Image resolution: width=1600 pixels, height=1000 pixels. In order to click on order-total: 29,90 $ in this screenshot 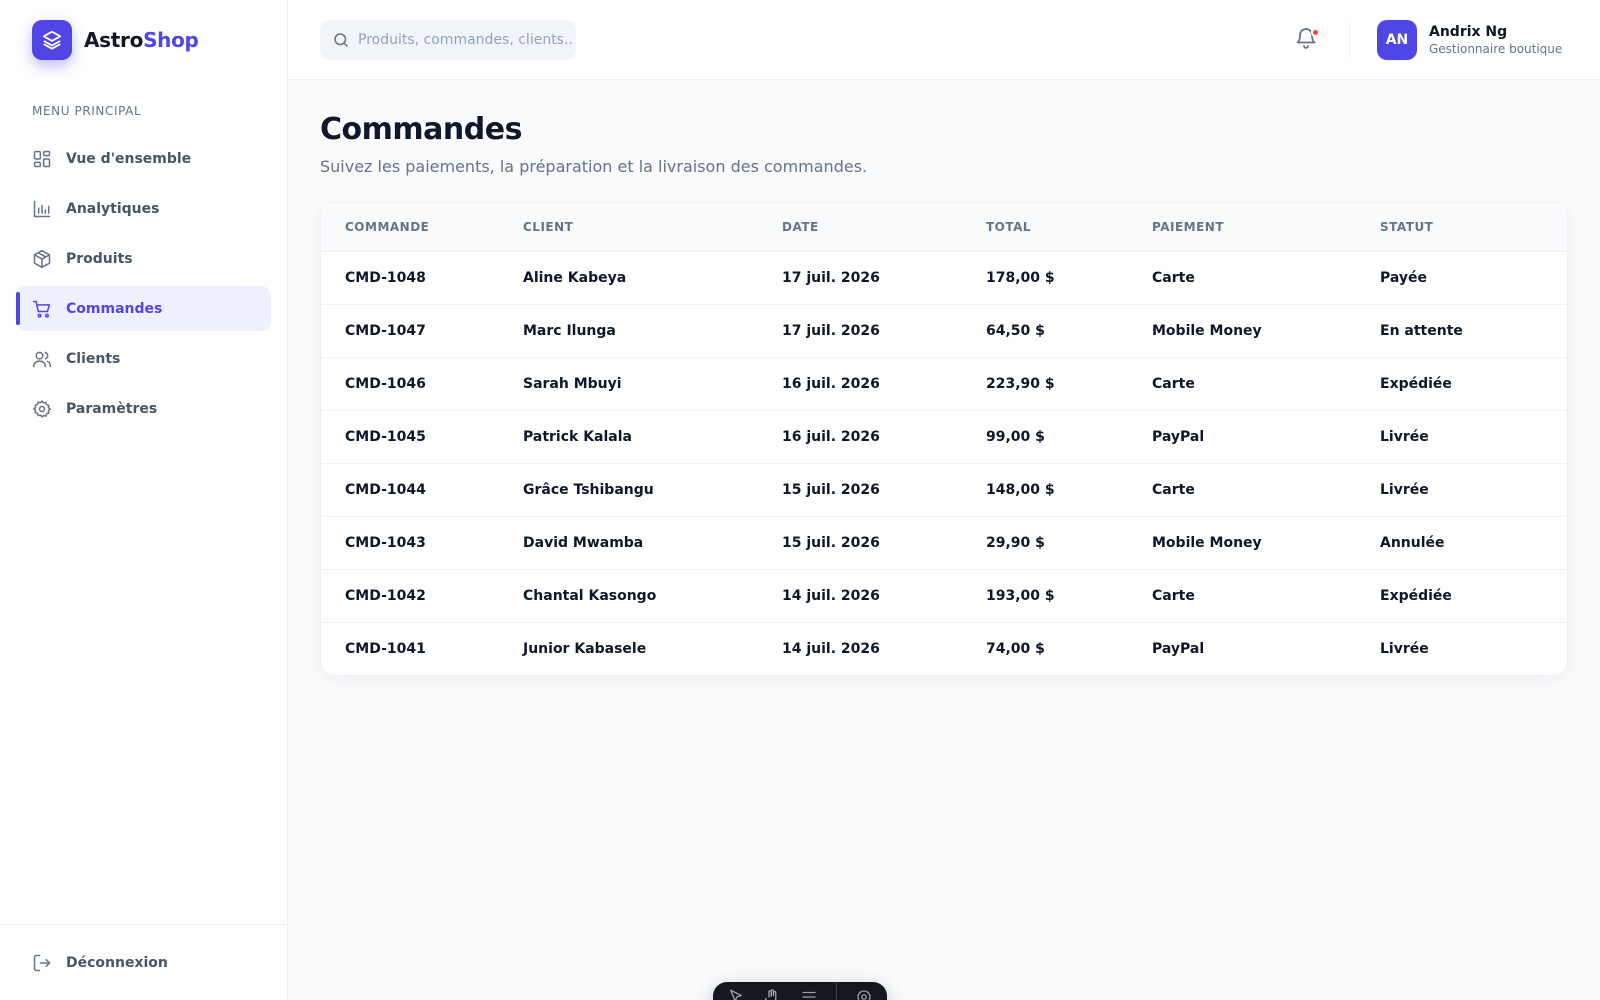, I will do `click(1069, 542)`.